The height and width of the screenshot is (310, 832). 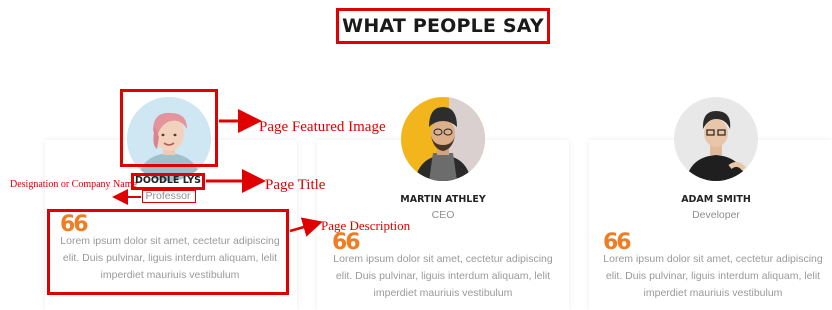 What do you see at coordinates (217, 173) in the screenshot?
I see `annotation-arrows` at bounding box center [217, 173].